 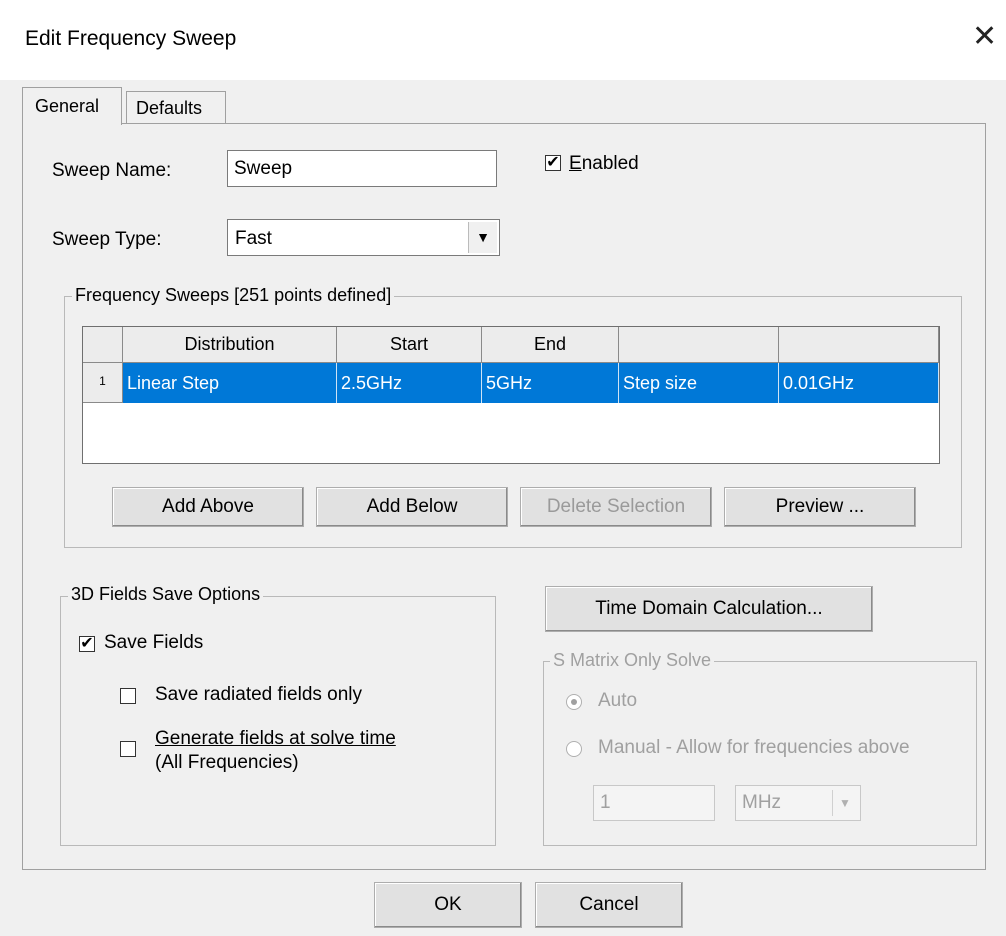 I want to click on table-corner, so click(x=103, y=345).